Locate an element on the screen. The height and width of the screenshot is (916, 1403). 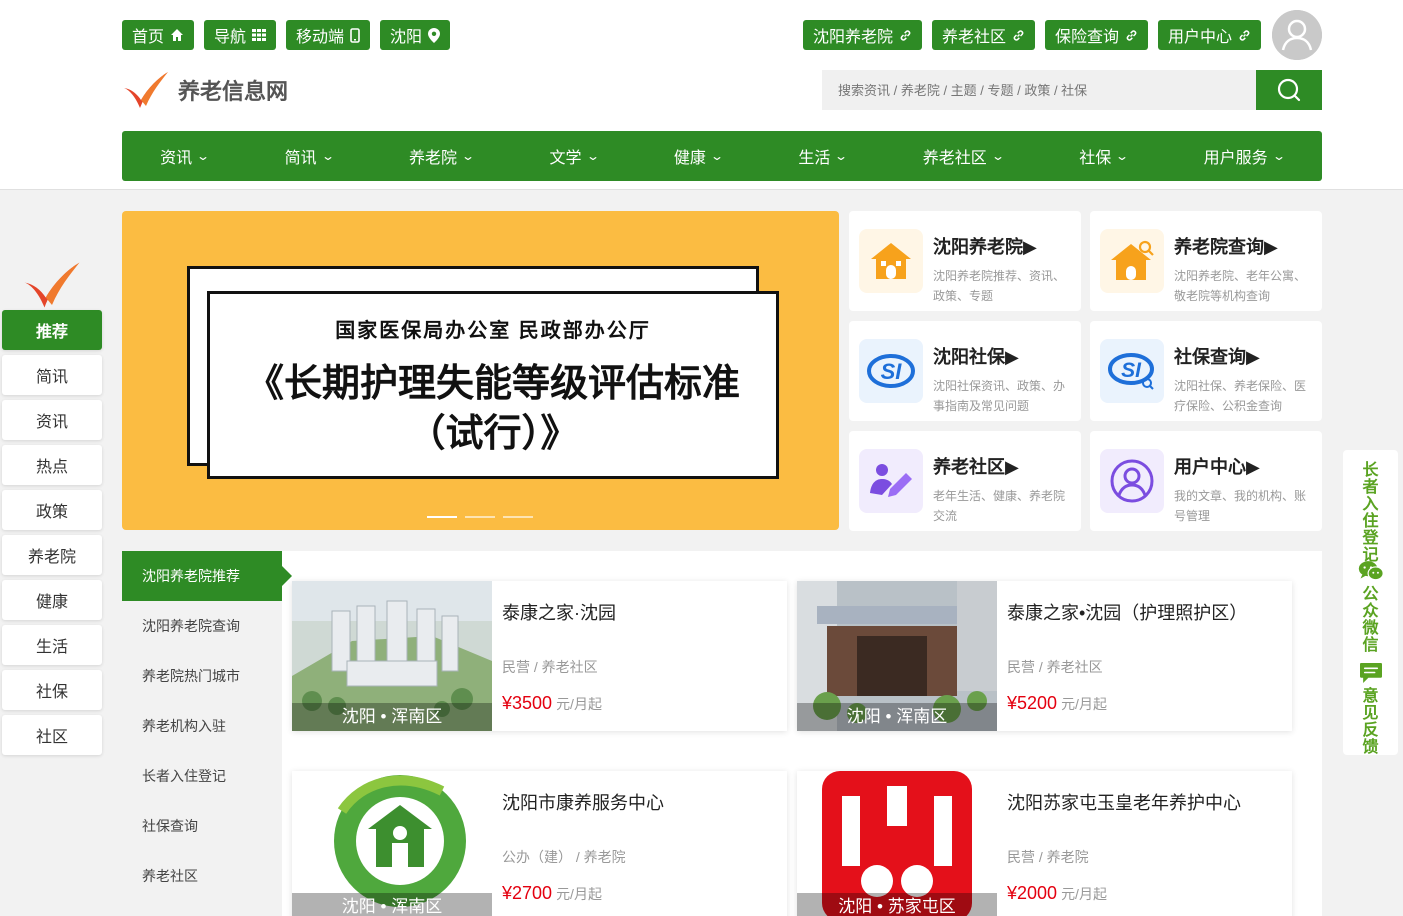
banner-subtitle: 国家医保局办公室 民政部办公厅 is located at coordinates (493, 331).